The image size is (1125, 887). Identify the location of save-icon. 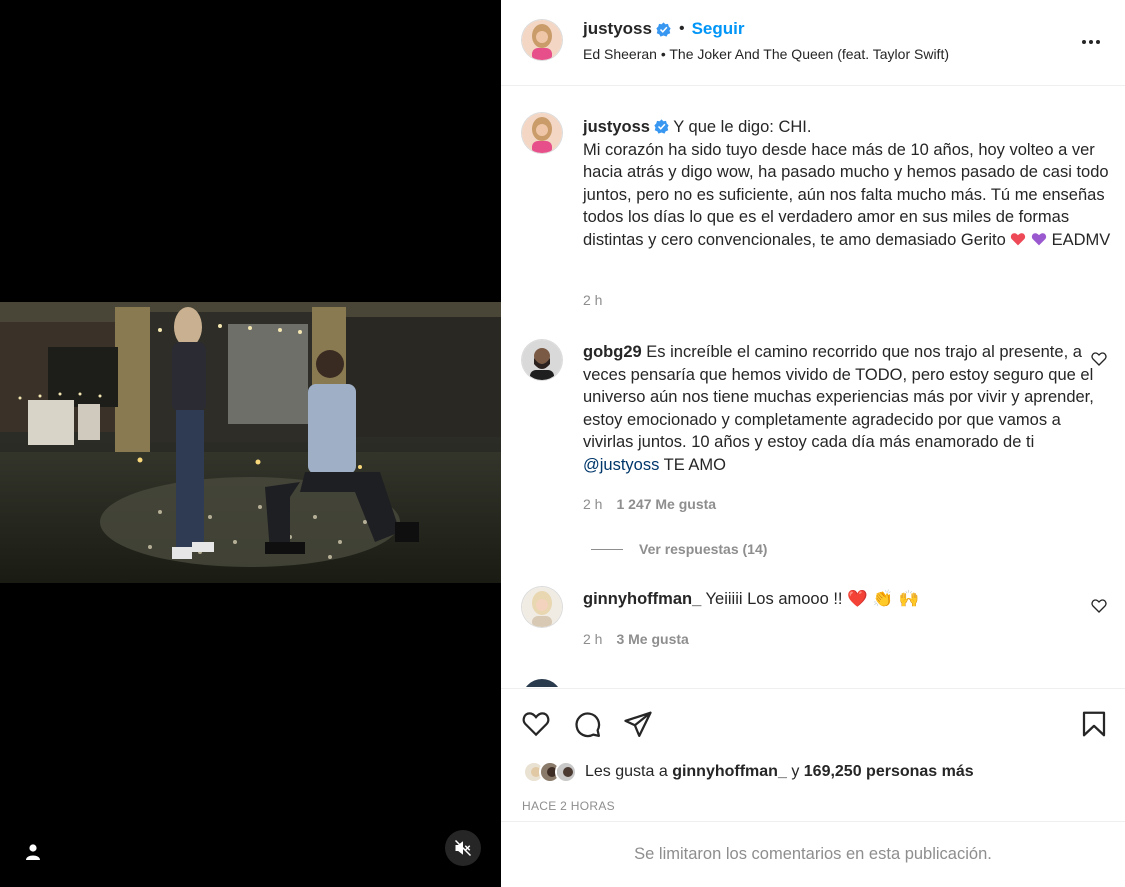
(1094, 724).